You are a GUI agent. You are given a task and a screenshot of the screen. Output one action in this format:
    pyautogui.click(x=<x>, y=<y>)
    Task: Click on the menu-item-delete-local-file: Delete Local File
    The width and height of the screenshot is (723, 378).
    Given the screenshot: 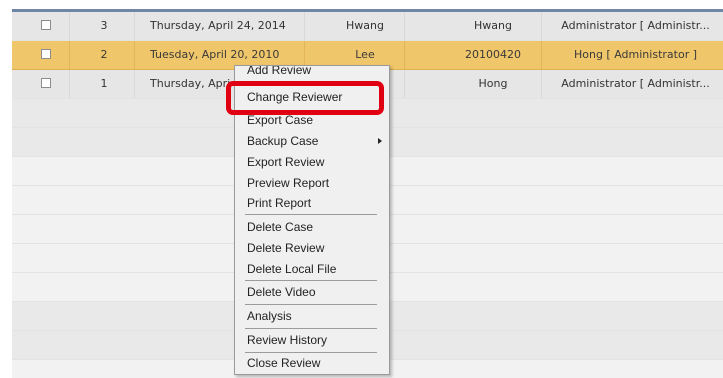 What is the action you would take?
    pyautogui.click(x=291, y=269)
    